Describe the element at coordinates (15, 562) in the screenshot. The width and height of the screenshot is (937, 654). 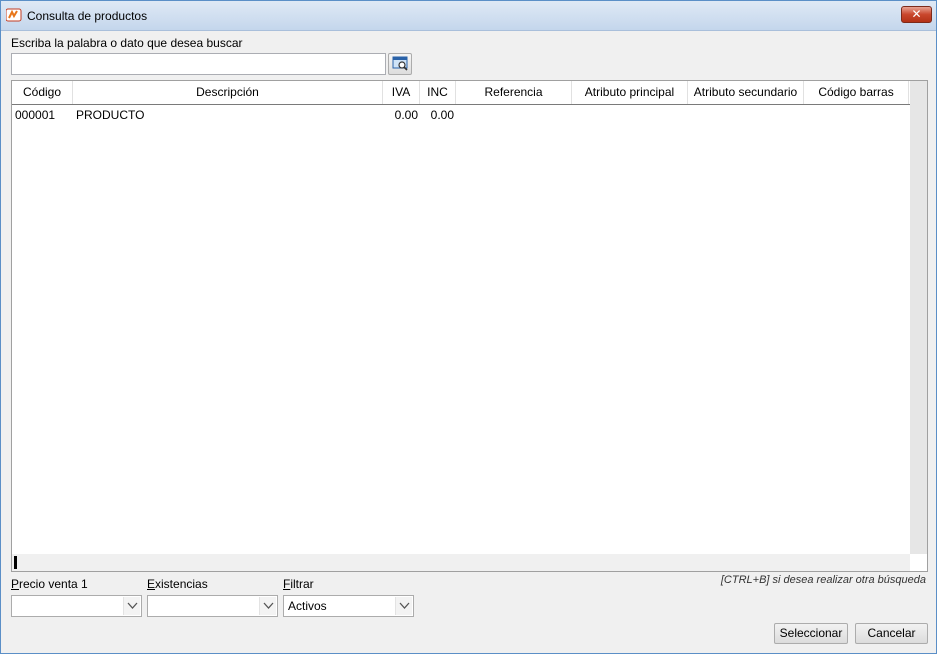
I see `scrollbar-thumb` at that location.